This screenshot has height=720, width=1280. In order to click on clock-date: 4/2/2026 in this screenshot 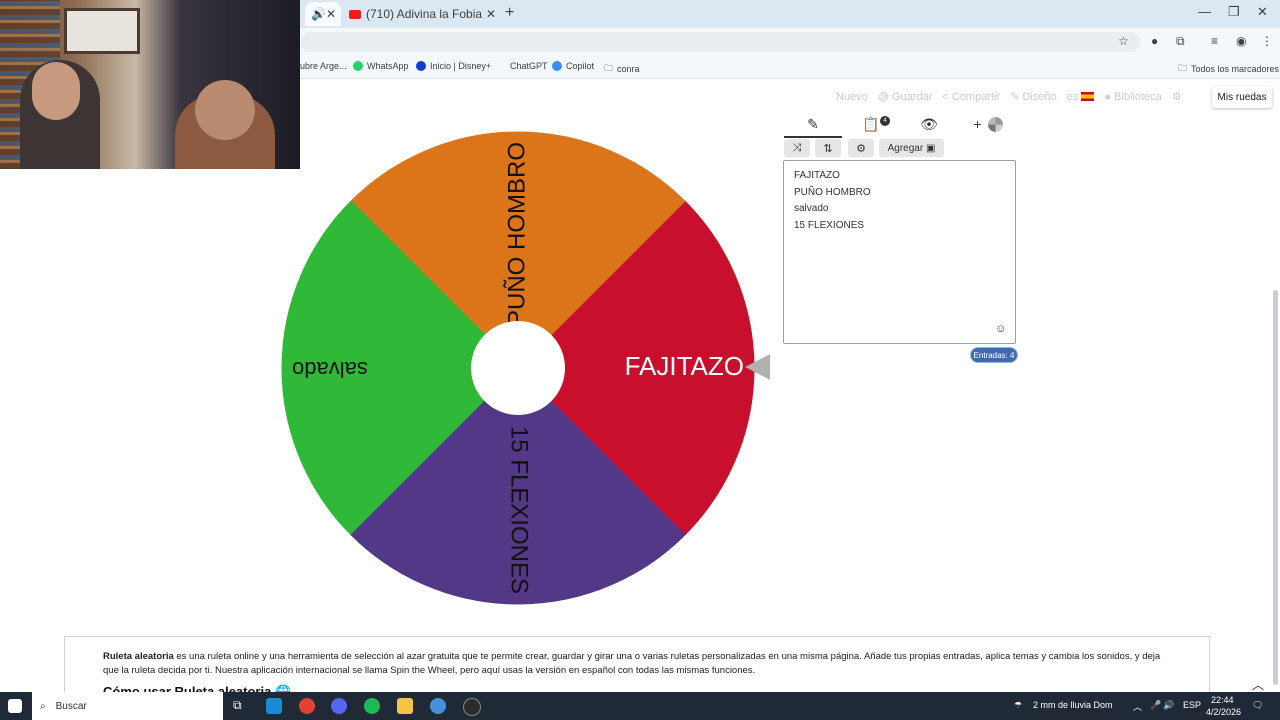, I will do `click(1223, 712)`.